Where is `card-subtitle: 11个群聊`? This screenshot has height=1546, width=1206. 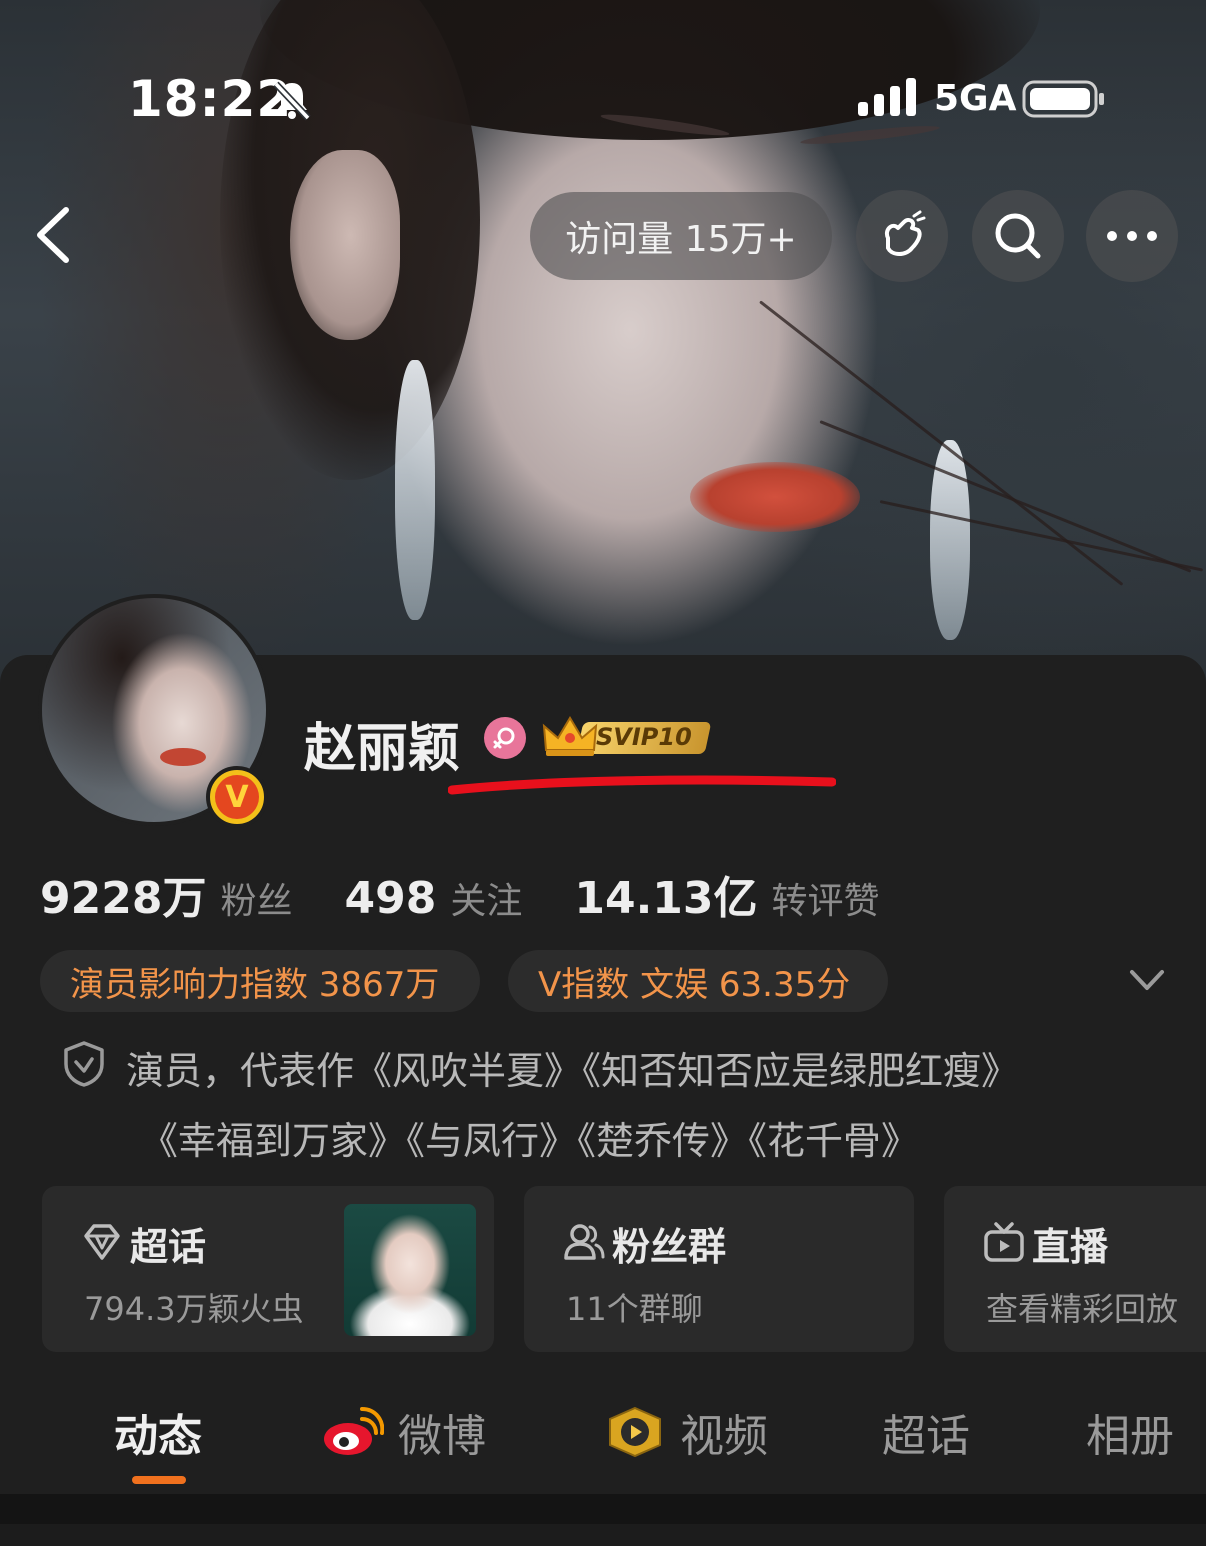
card-subtitle: 11个群聊 is located at coordinates (634, 1309).